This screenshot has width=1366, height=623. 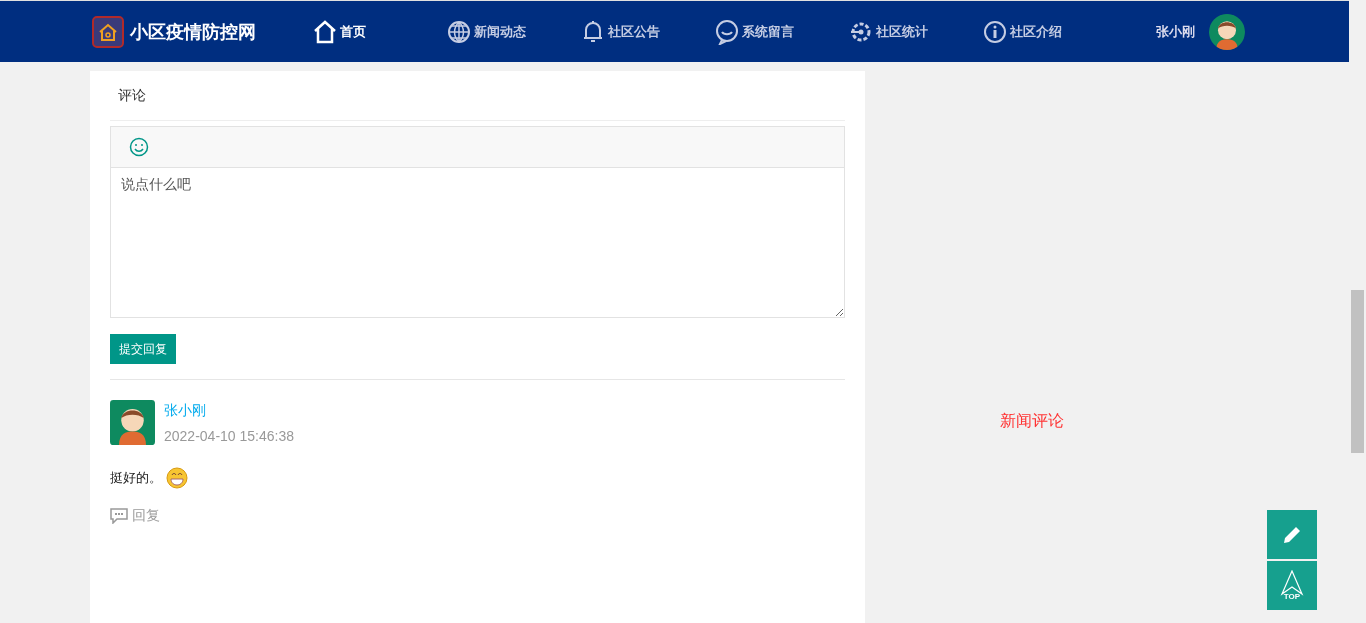 What do you see at coordinates (1357, 371) in the screenshot?
I see `scrollbar-thumb` at bounding box center [1357, 371].